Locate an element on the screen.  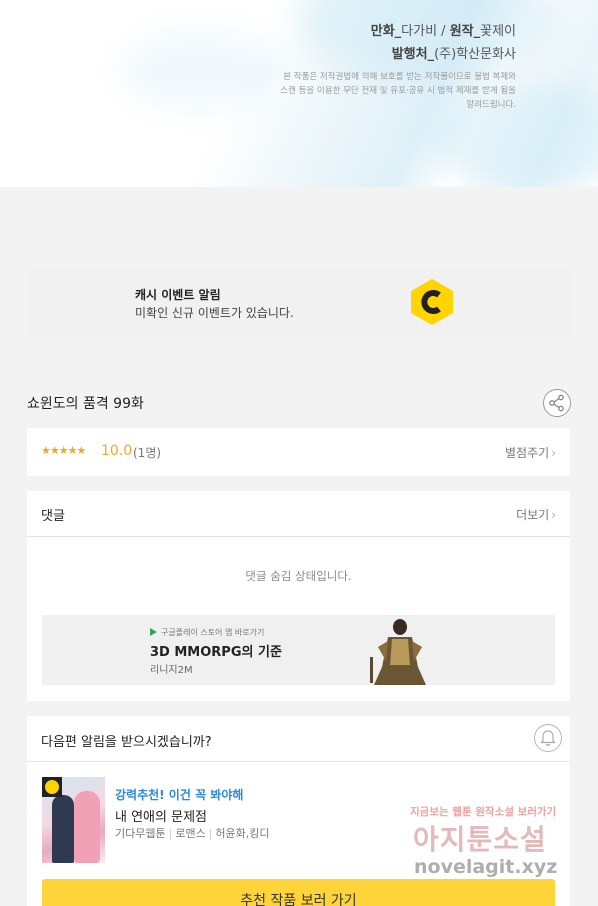
event-title: 캐시 이벤트 알림 is located at coordinates (178, 295).